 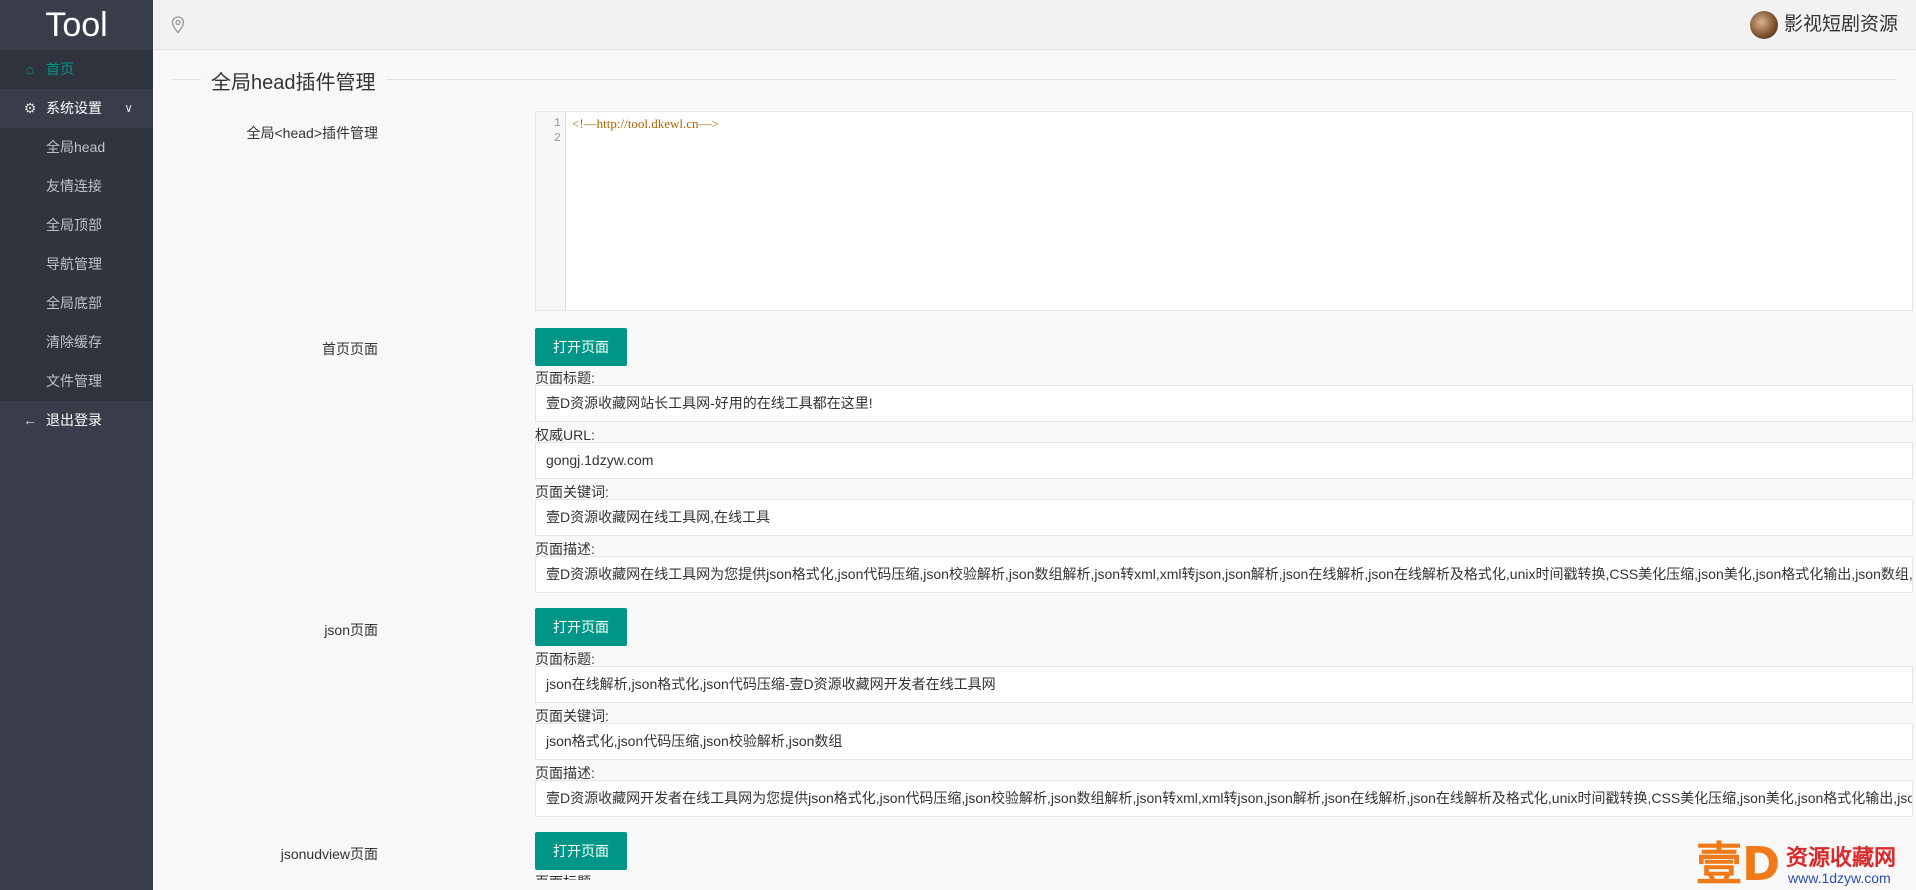 What do you see at coordinates (178, 25) in the screenshot?
I see `location-pin-icon` at bounding box center [178, 25].